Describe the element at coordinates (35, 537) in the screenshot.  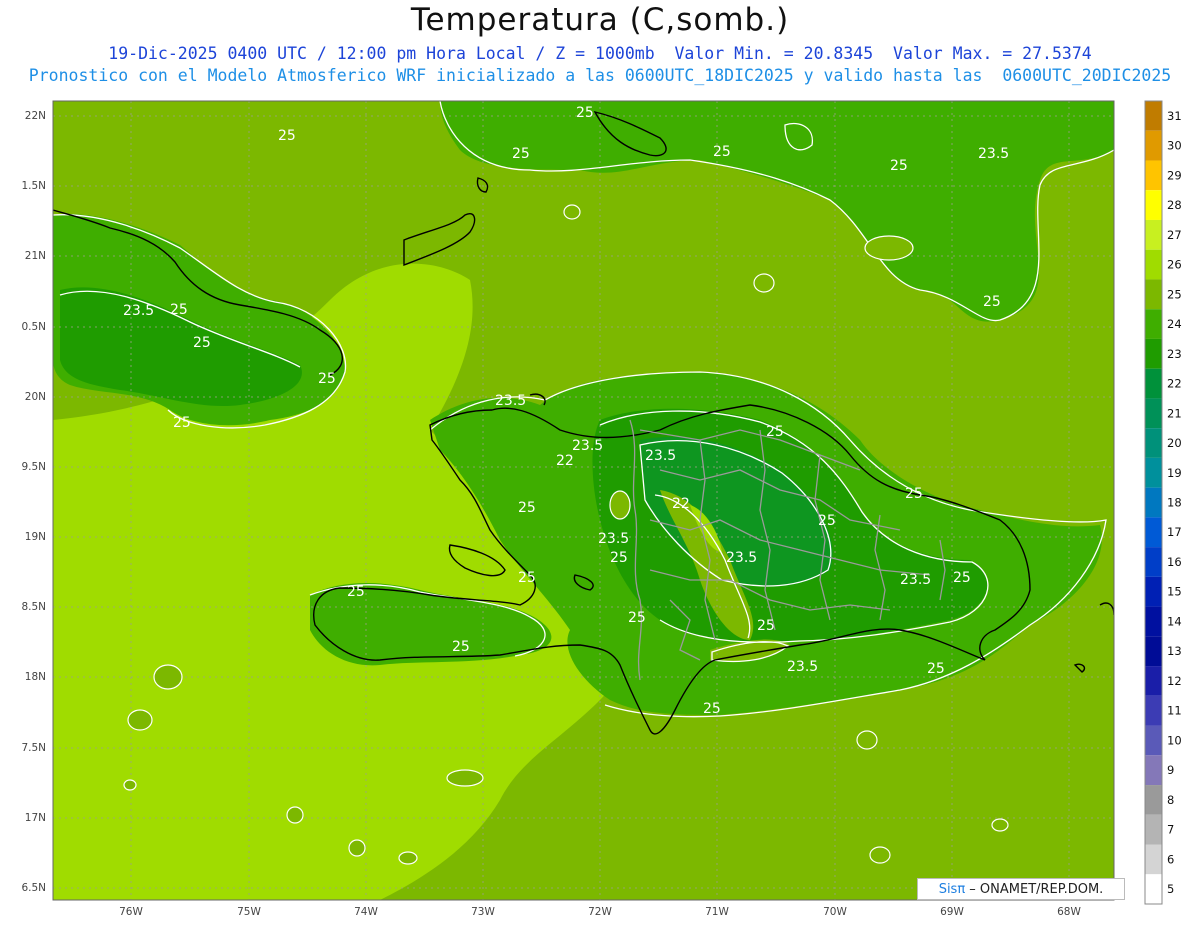
I see `lat-label: 19N` at that location.